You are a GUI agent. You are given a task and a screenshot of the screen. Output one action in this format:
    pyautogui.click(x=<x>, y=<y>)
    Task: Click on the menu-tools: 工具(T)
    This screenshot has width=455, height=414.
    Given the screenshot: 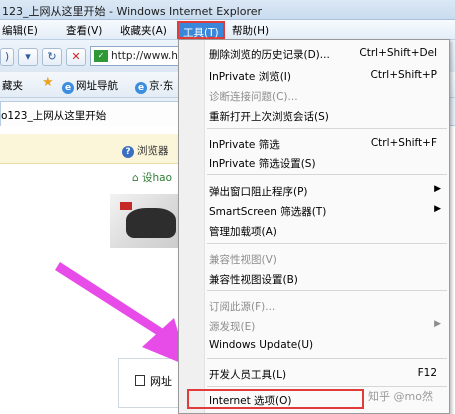 What is the action you would take?
    pyautogui.click(x=201, y=30)
    